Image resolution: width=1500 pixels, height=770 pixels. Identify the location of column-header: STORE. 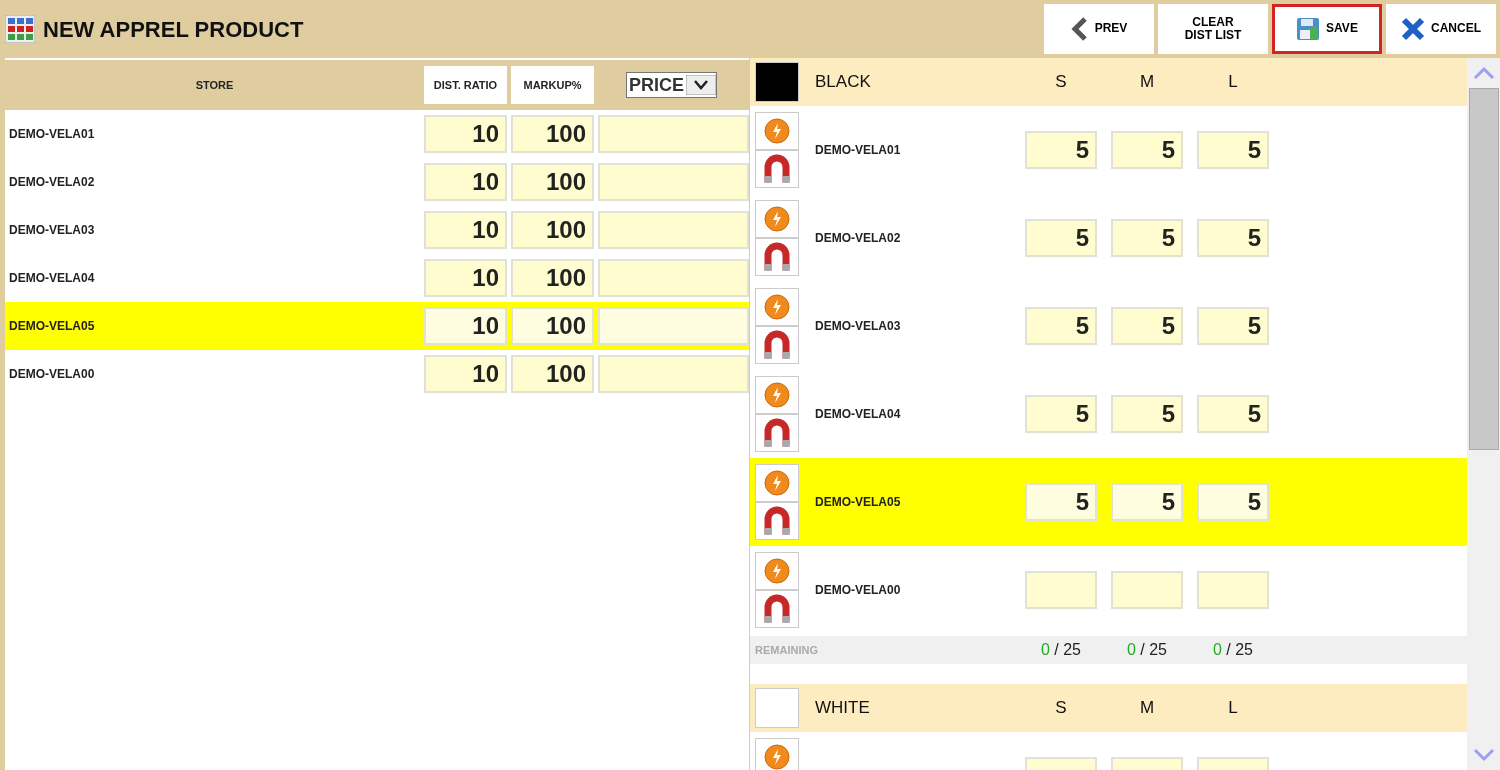
(214, 85).